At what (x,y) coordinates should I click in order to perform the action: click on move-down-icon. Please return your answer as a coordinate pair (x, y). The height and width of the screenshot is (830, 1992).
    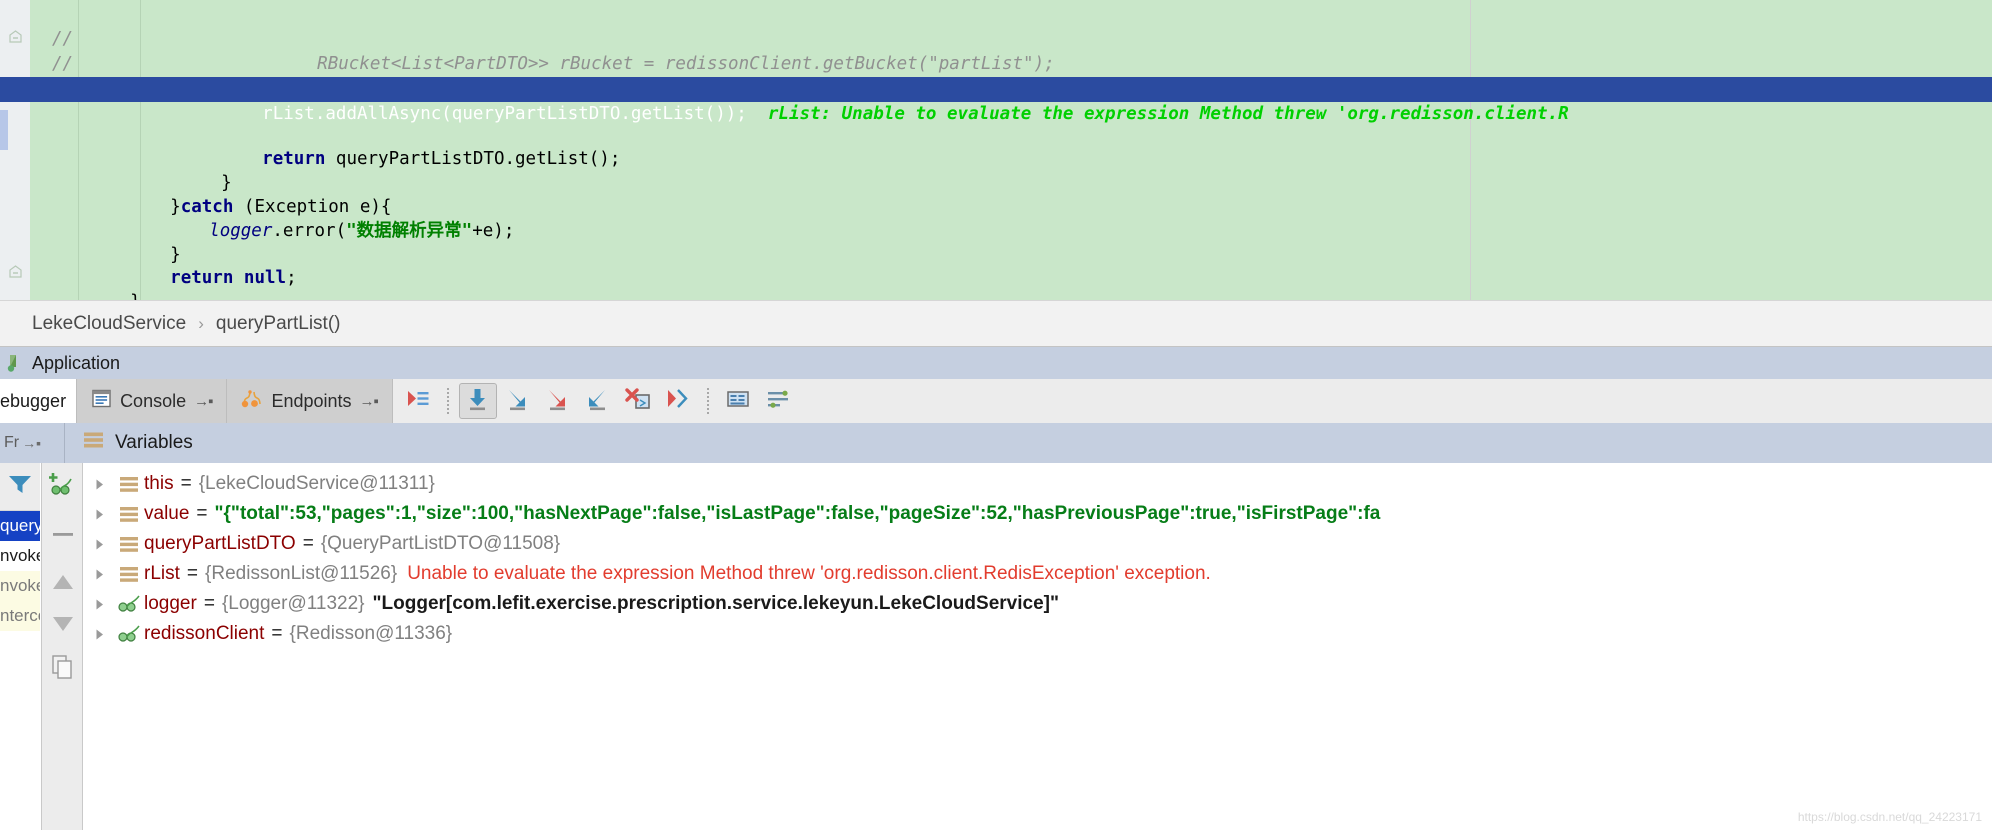
    Looking at the image, I should click on (63, 626).